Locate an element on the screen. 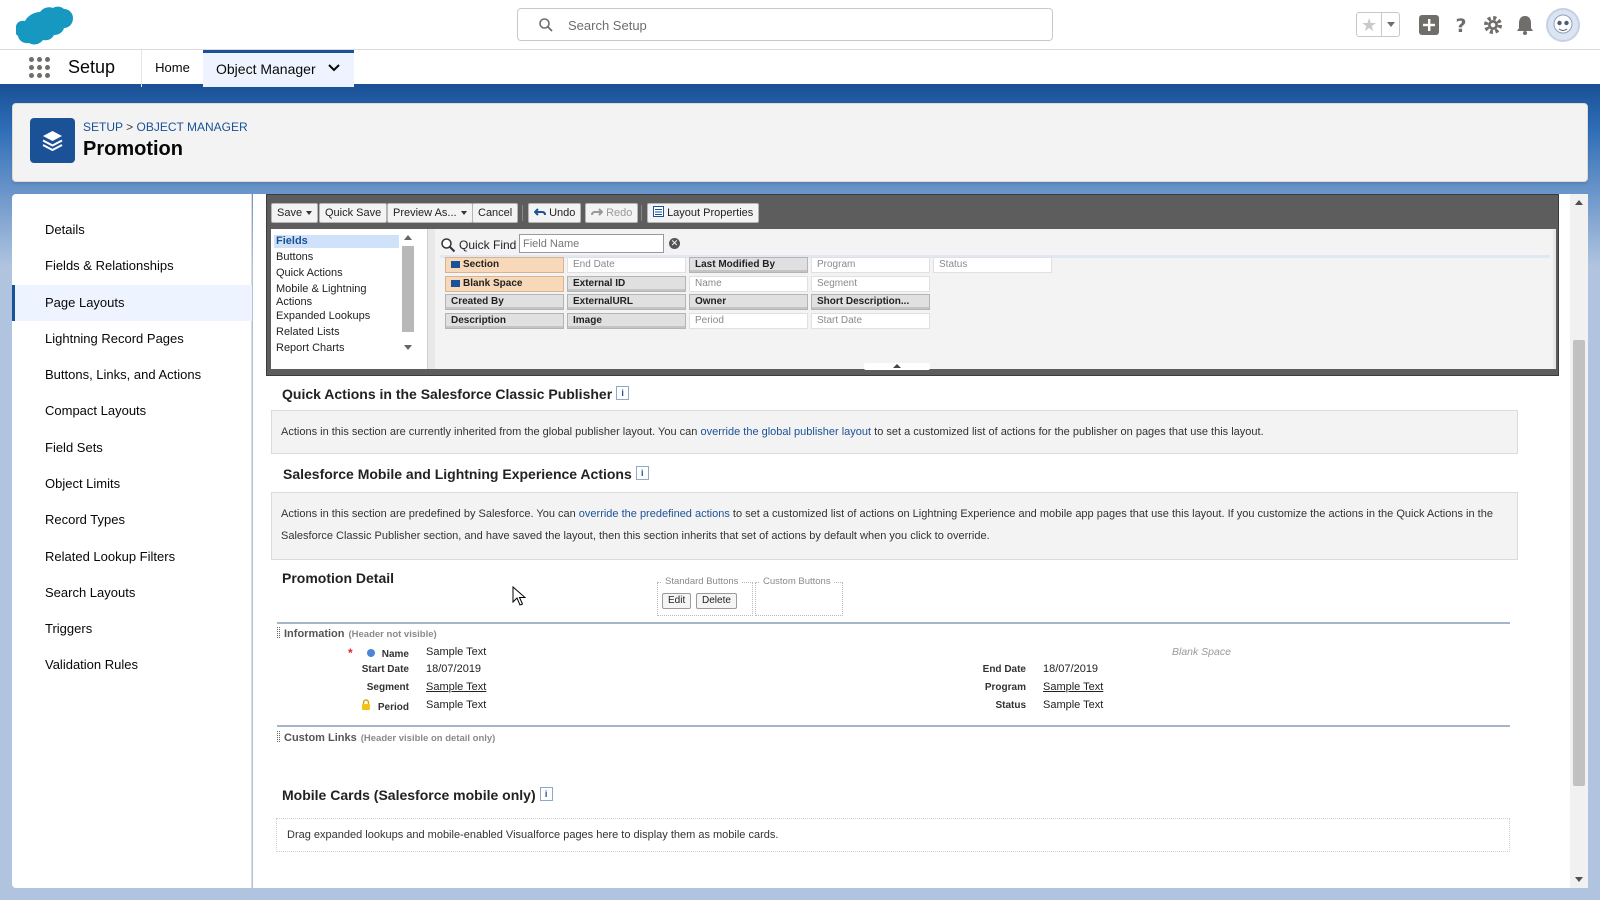 The image size is (1600, 900). field-value-status: Sample Text is located at coordinates (1073, 705).